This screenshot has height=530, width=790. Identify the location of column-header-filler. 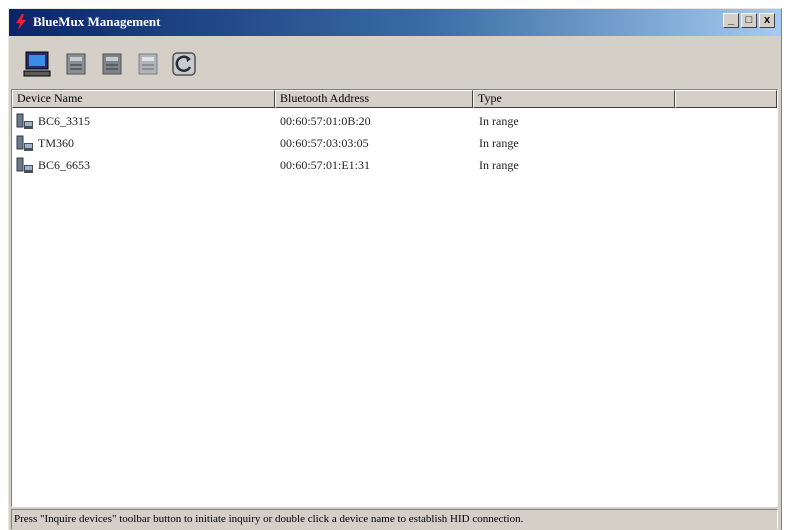
(726, 99).